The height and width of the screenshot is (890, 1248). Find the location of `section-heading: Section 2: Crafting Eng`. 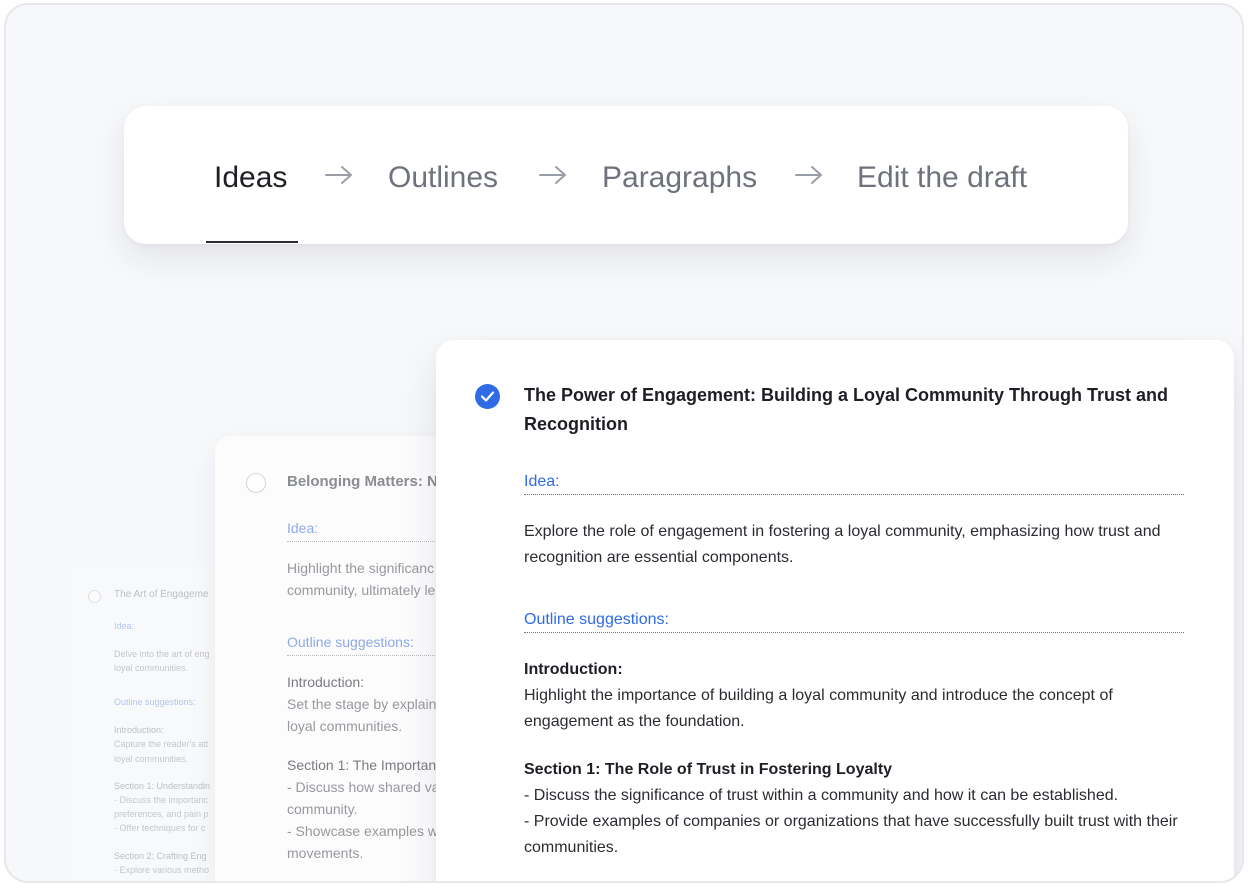

section-heading: Section 2: Crafting Eng is located at coordinates (160, 856).